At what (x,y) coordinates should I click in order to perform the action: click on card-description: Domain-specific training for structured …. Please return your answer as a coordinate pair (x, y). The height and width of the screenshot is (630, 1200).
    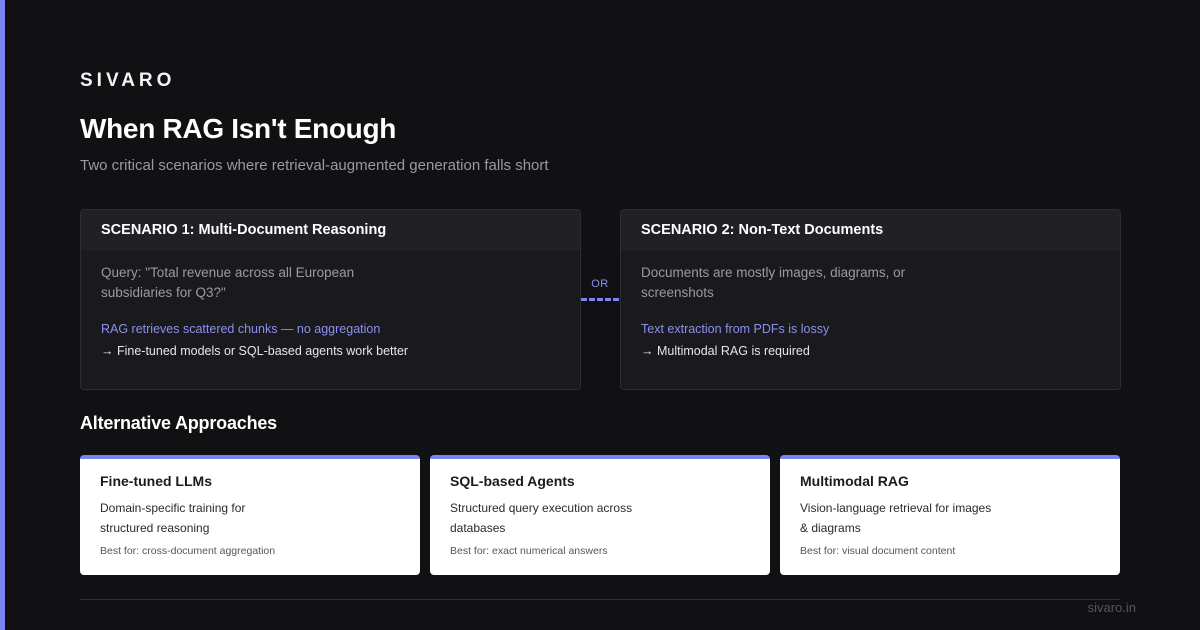
    Looking at the image, I should click on (173, 518).